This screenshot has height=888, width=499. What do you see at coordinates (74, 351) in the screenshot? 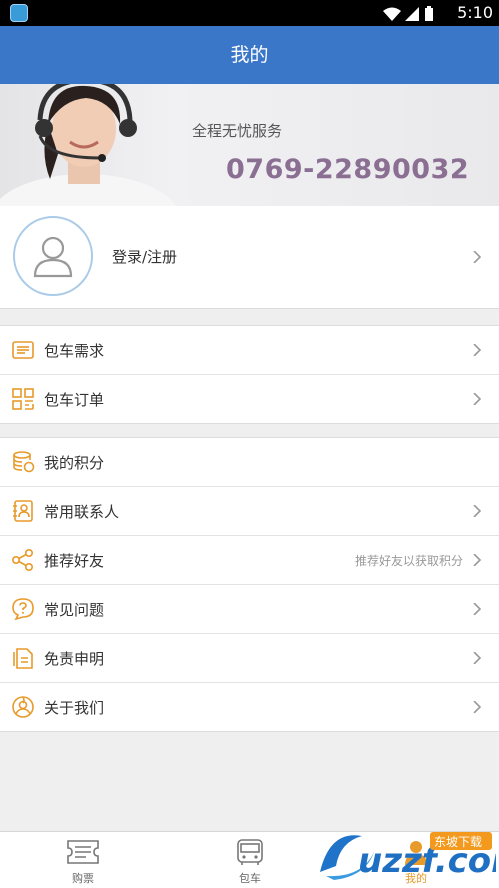
I see `menu-item-label: 包车需求` at bounding box center [74, 351].